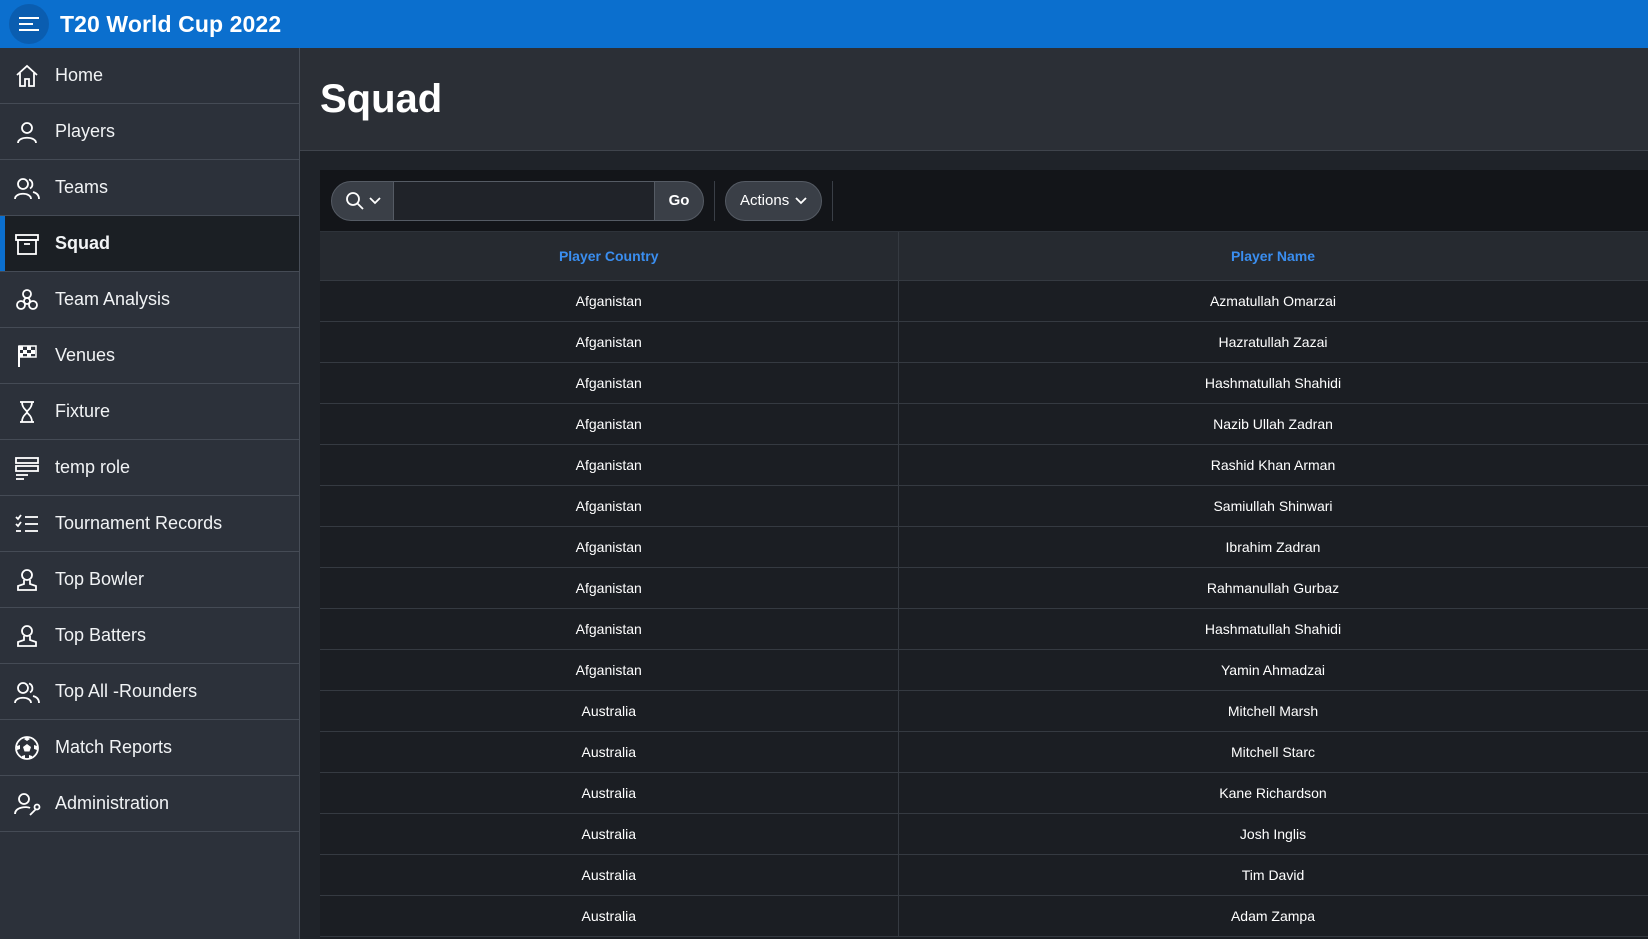 Image resolution: width=1648 pixels, height=939 pixels. Describe the element at coordinates (27, 748) in the screenshot. I see `soccer-ball-icon` at that location.